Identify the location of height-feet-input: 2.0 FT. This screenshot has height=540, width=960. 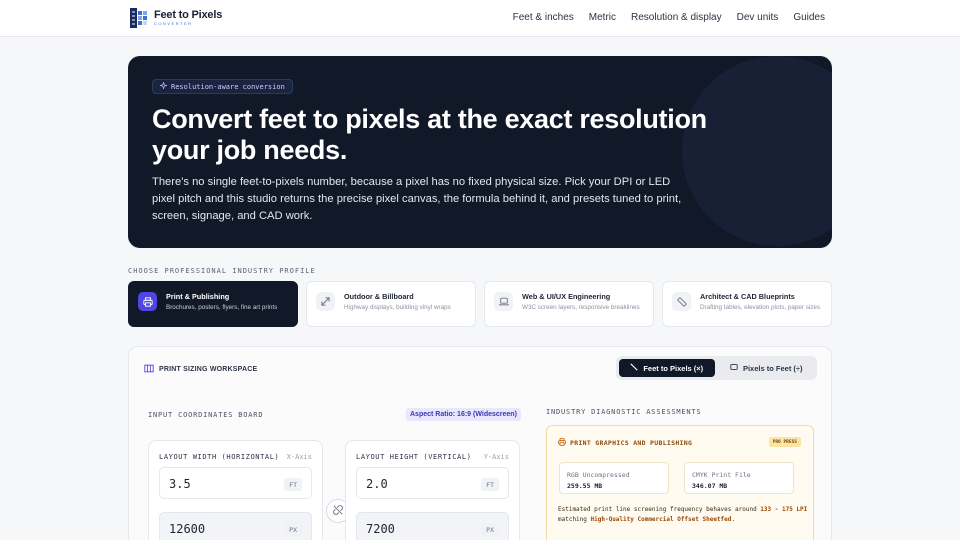
(432, 483).